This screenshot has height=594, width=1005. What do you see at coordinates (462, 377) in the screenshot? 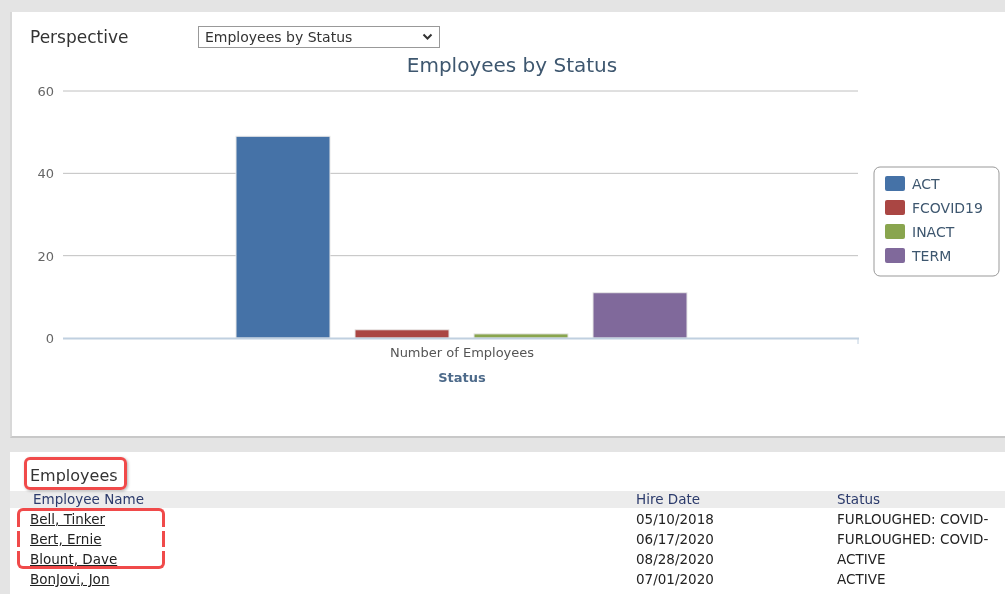
I see `x-axis-title: Status` at bounding box center [462, 377].